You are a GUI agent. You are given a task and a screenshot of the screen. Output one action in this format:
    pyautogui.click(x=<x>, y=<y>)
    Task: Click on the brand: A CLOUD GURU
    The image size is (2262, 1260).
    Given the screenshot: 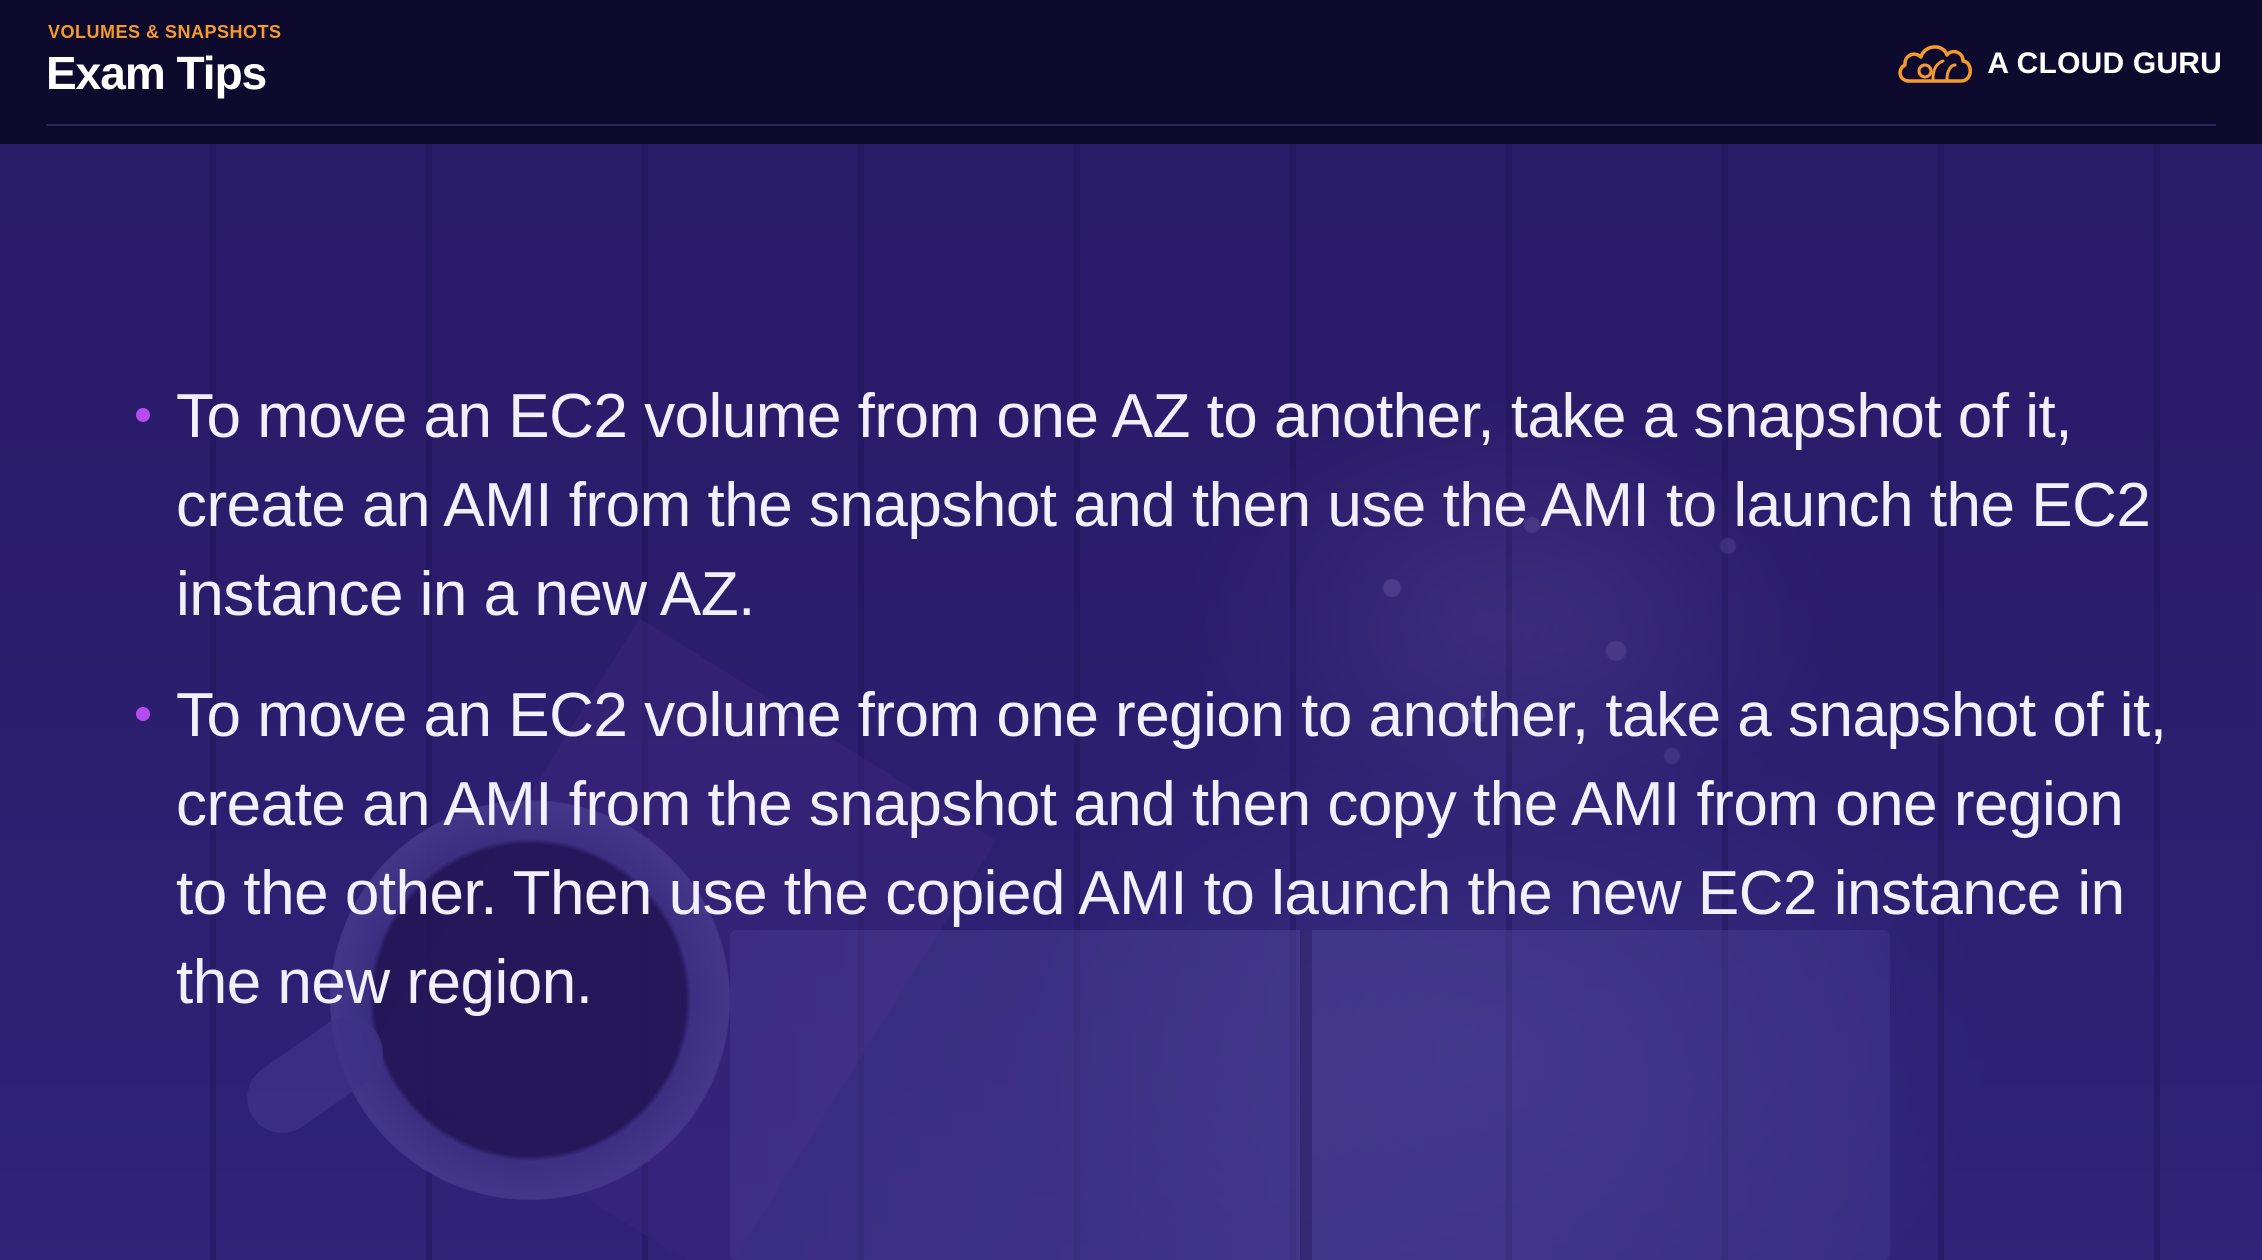 What is the action you would take?
    pyautogui.click(x=2058, y=64)
    